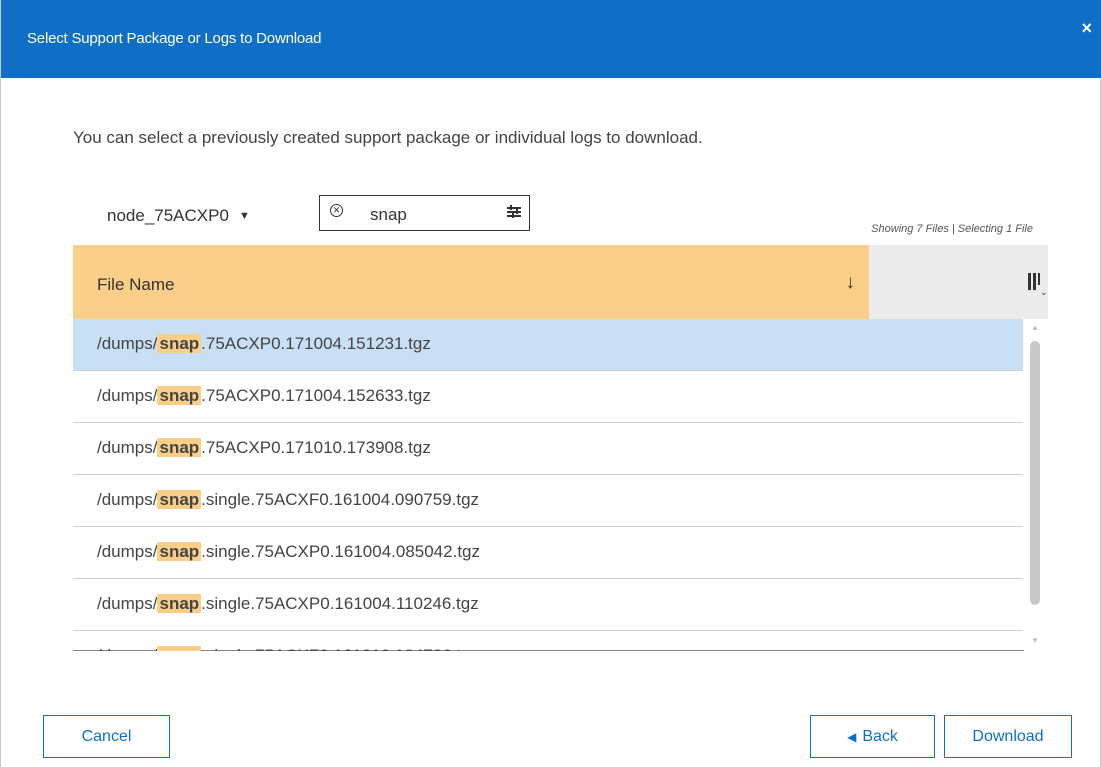  What do you see at coordinates (244, 216) in the screenshot?
I see `caret-down-icon: ▼` at bounding box center [244, 216].